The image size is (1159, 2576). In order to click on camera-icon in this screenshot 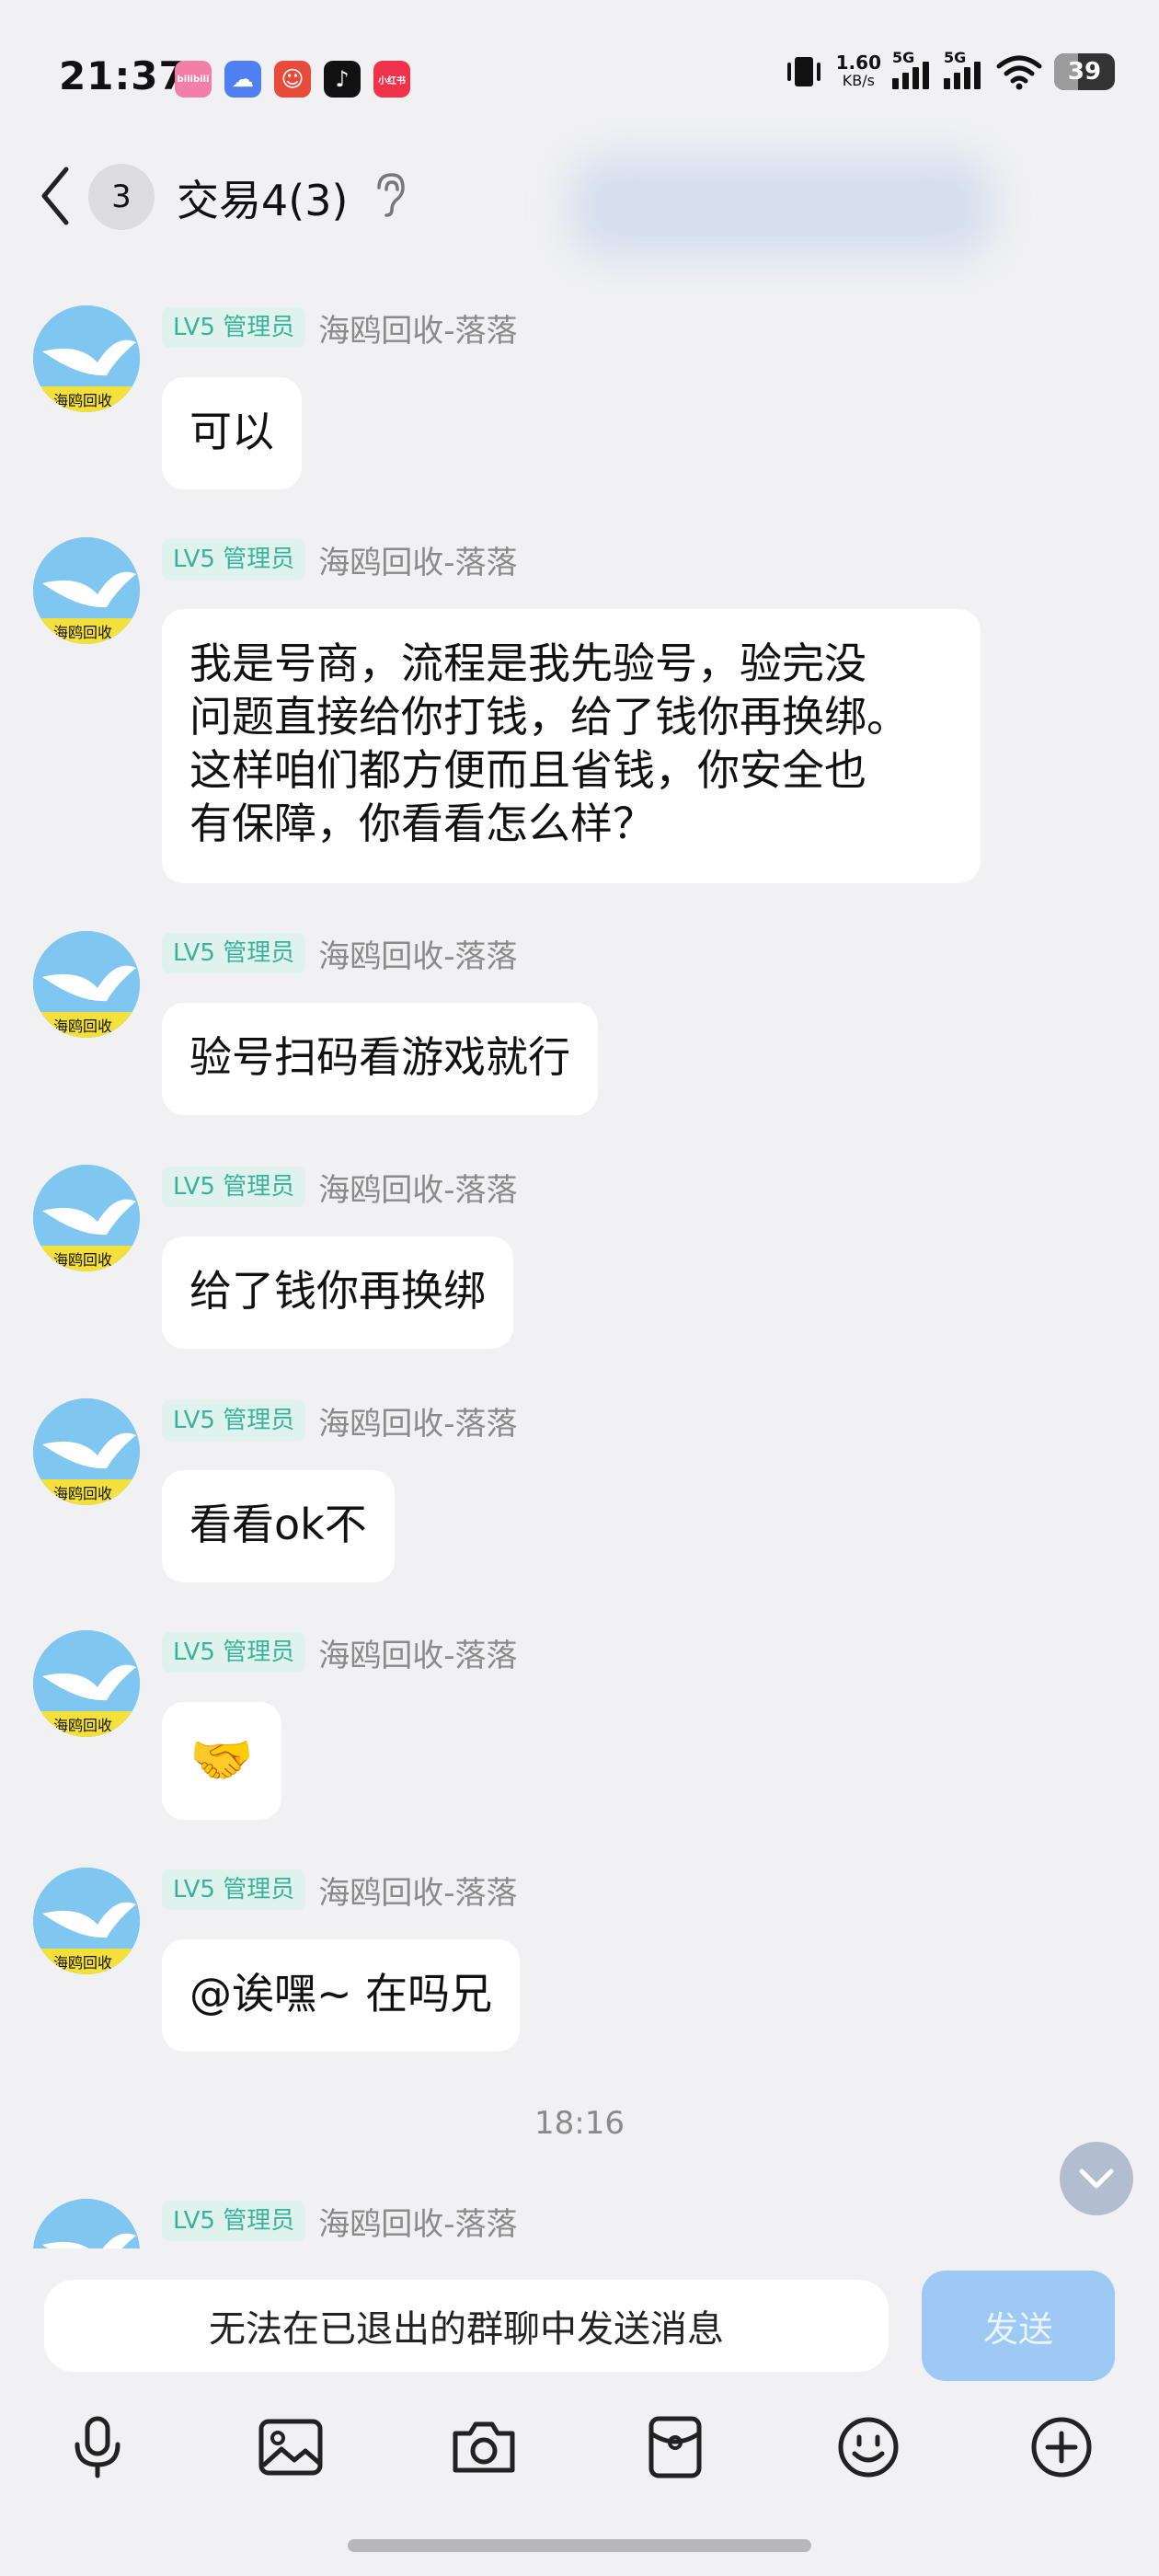, I will do `click(484, 2447)`.